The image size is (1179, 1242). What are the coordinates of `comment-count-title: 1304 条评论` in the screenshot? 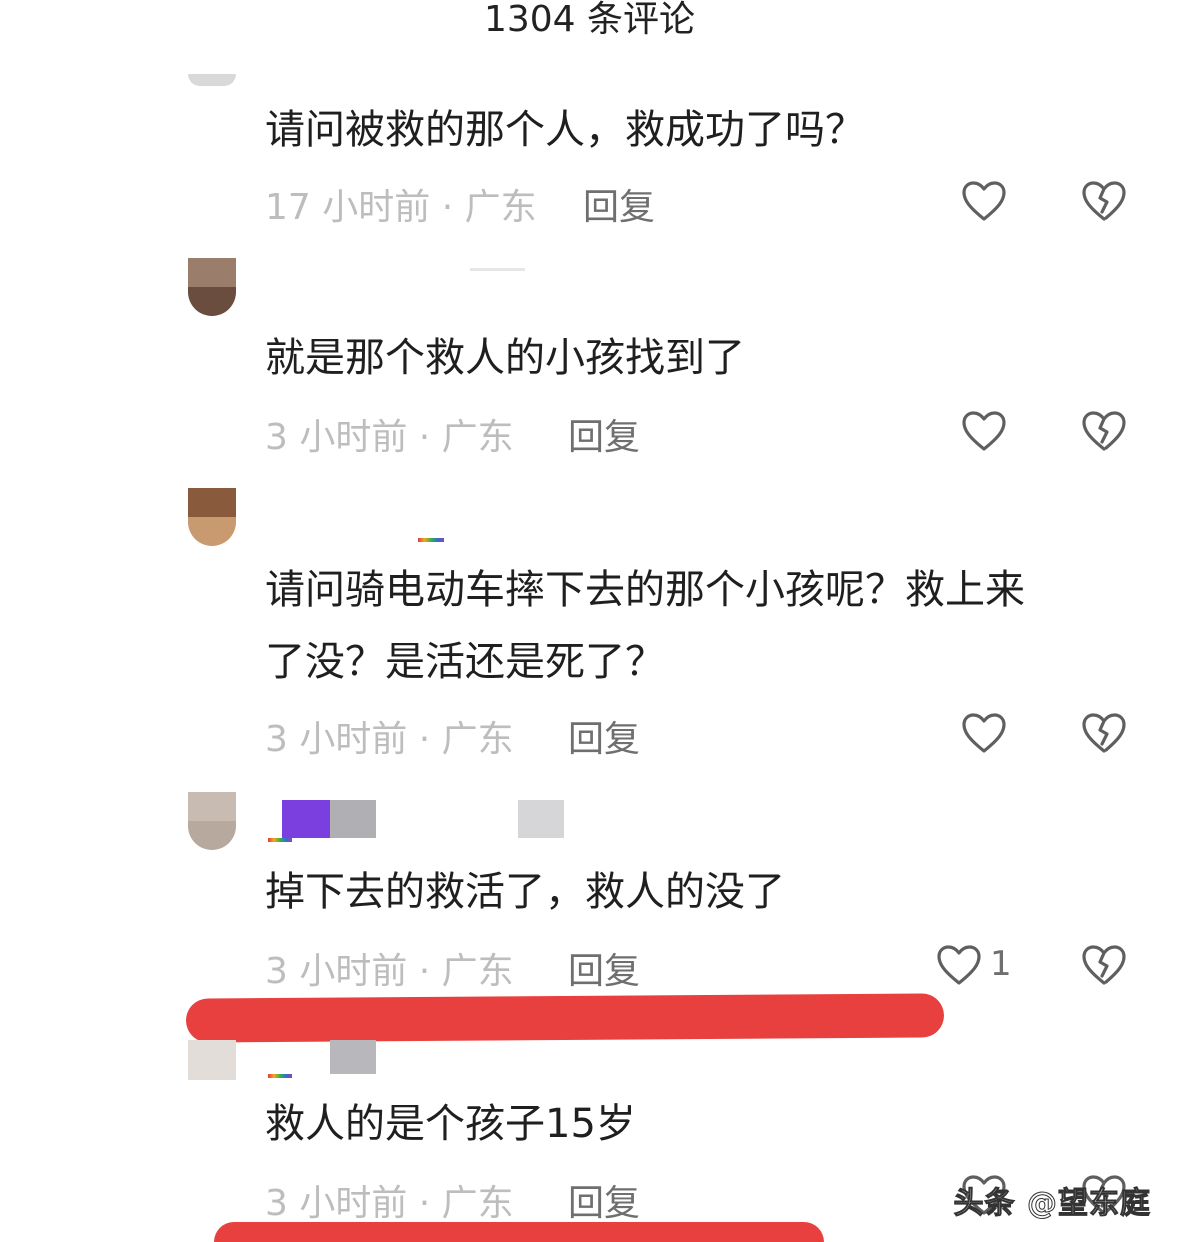 It's located at (589, 20).